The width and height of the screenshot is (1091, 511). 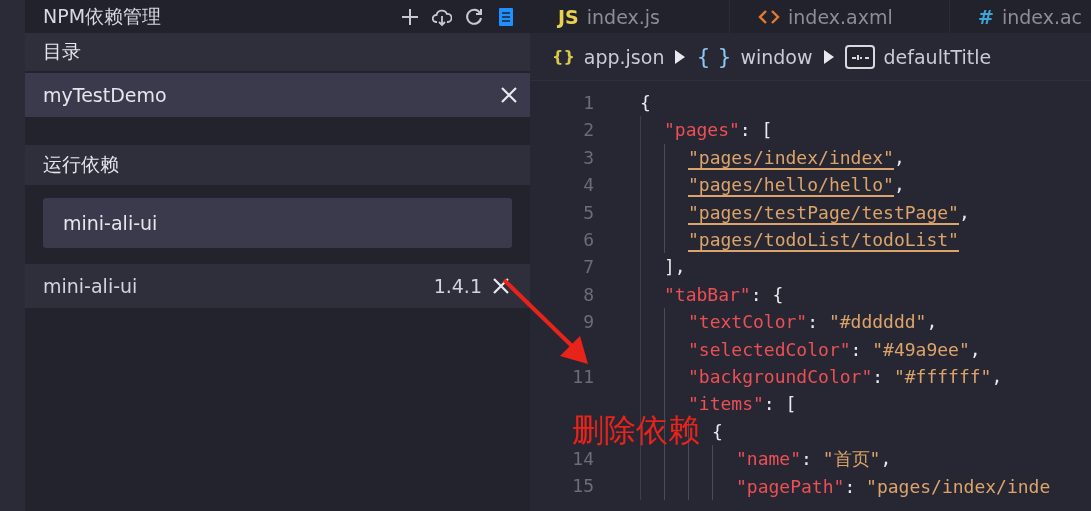 I want to click on dependency-item: mini-ali-ui 1.4.1, so click(x=277, y=286).